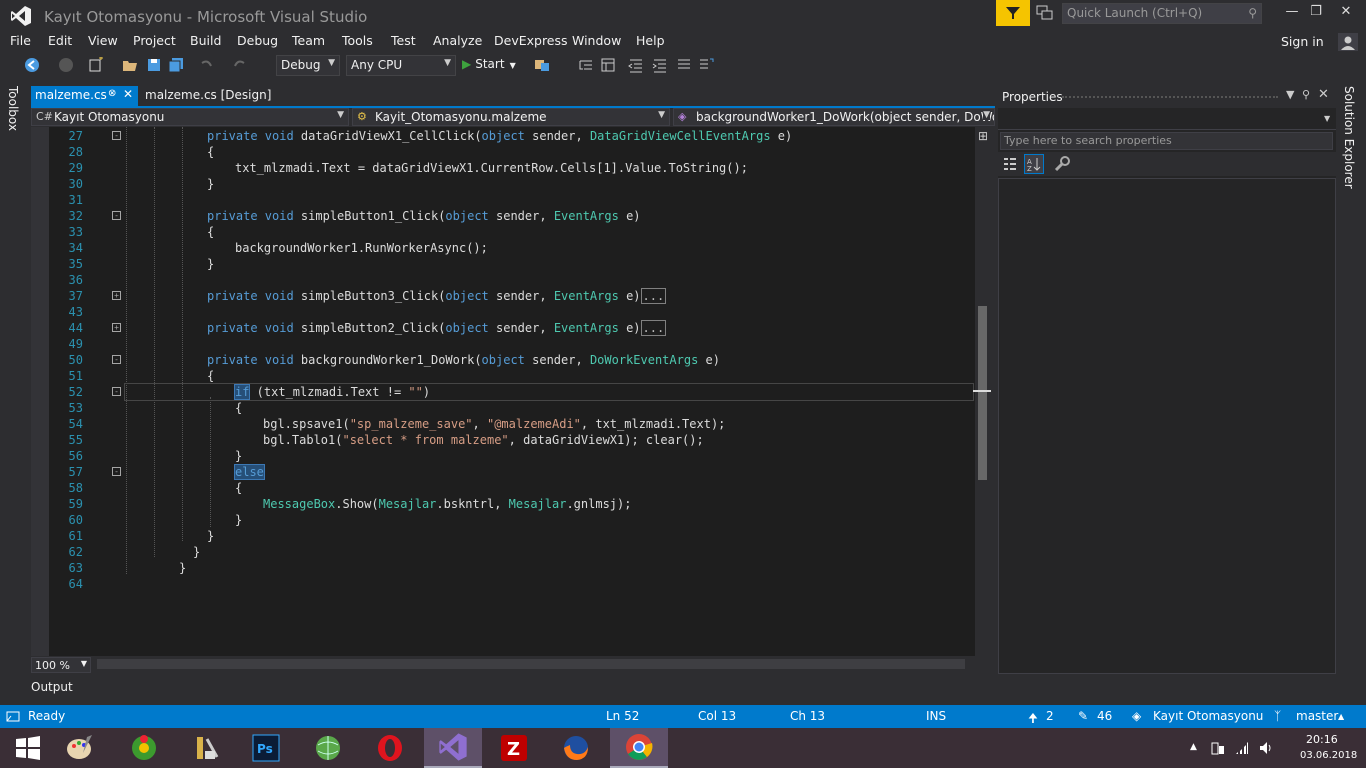 The height and width of the screenshot is (768, 1366). I want to click on pin-icon: ⊗, so click(112, 93).